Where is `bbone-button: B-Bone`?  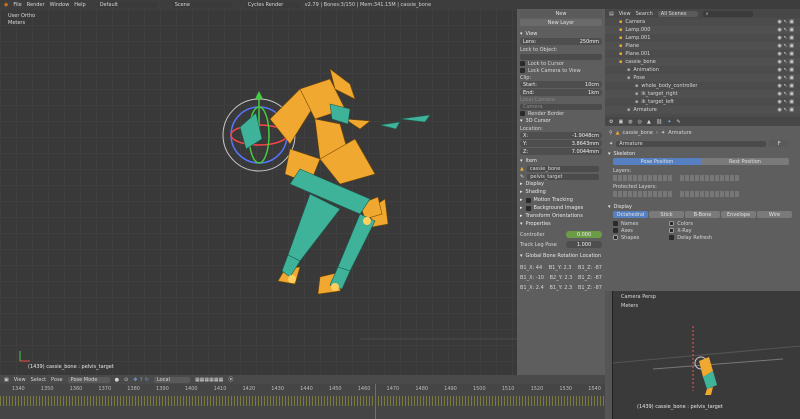 bbone-button: B-Bone is located at coordinates (702, 214).